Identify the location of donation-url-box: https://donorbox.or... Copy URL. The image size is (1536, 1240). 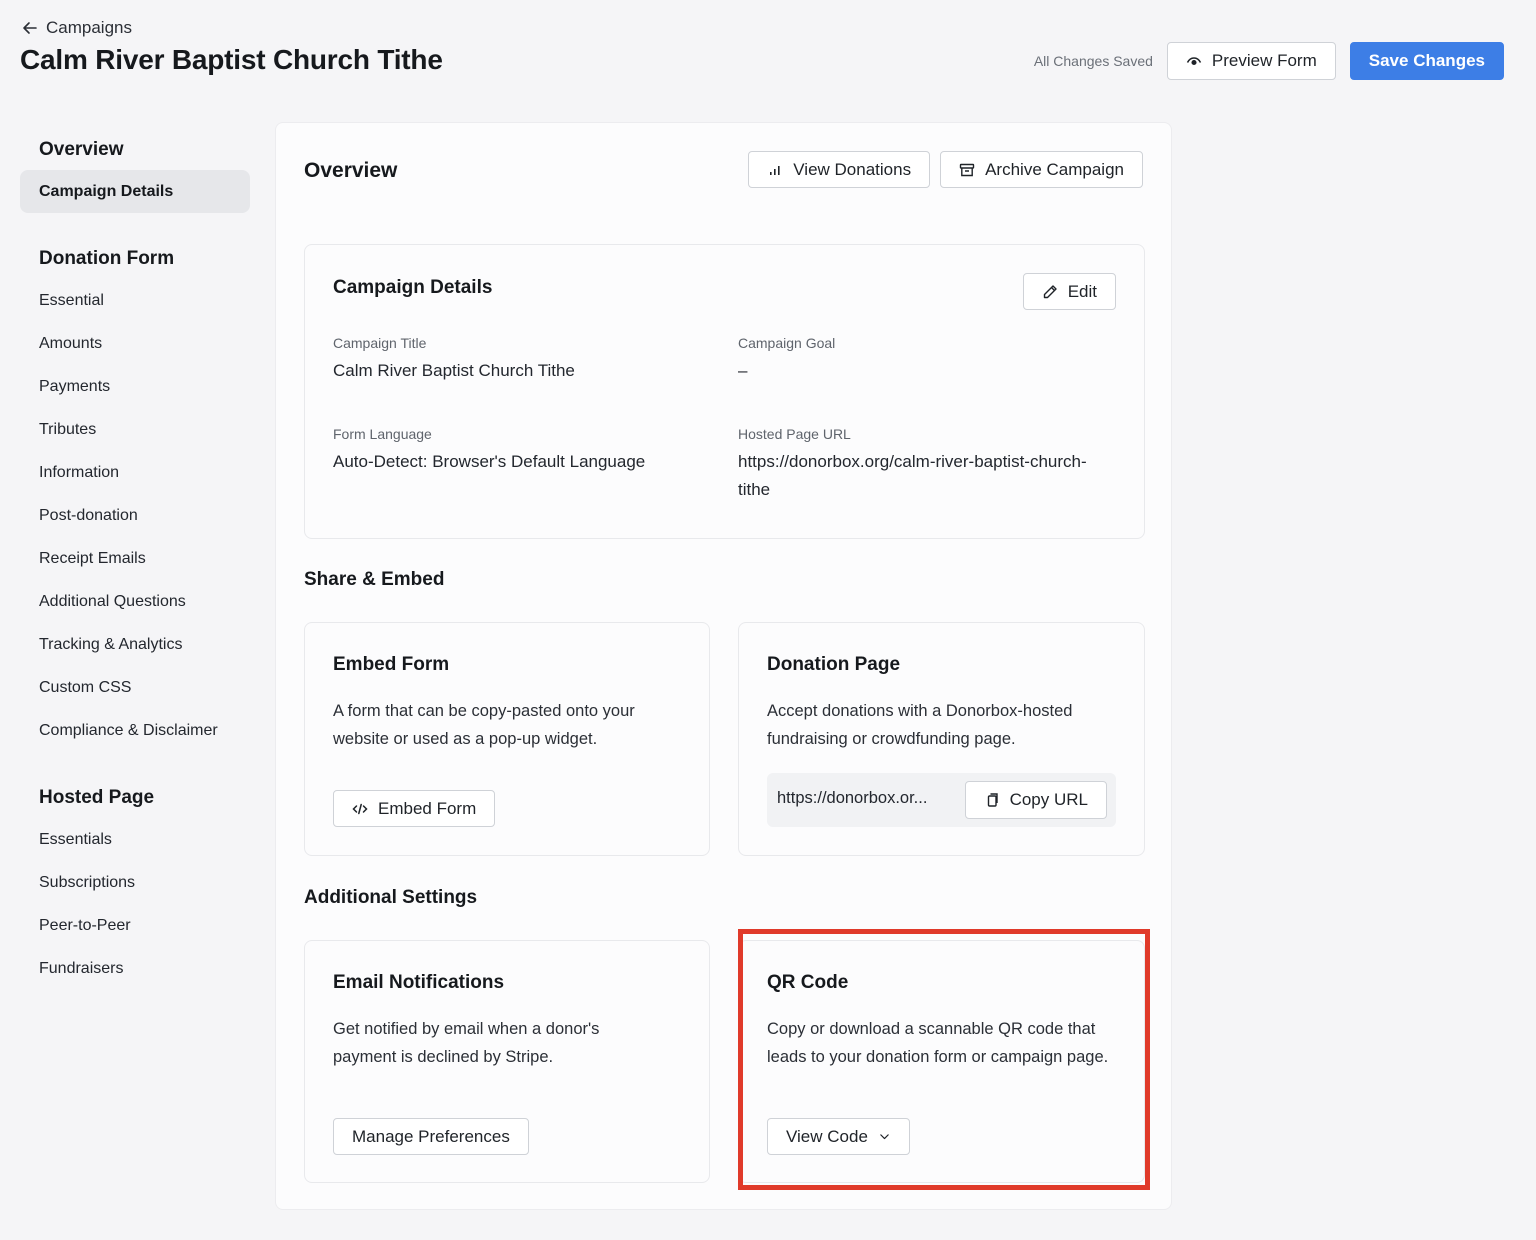
(941, 800).